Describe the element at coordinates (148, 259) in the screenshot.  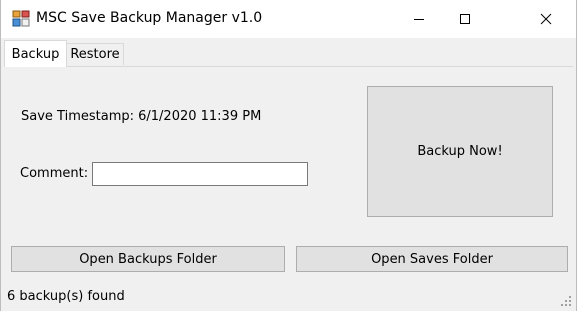
I see `open-backups-folder-button: Open Backups Folder` at that location.